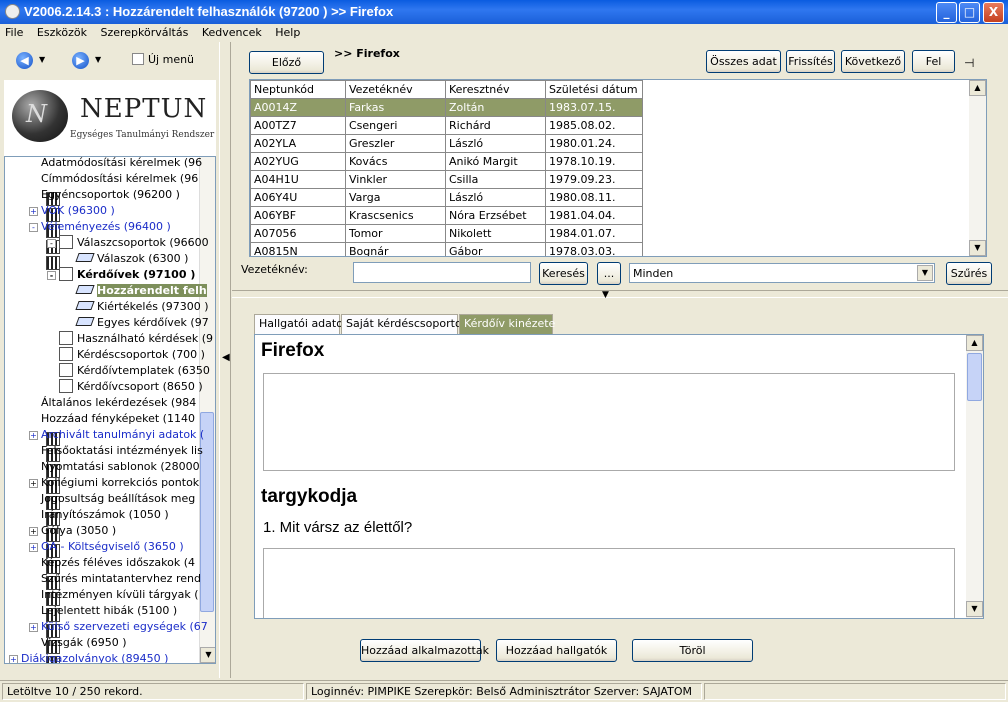 This screenshot has width=1008, height=702. Describe the element at coordinates (446, 197) in the screenshot. I see `table-row: A06Y4U Varga László 1980.08.11.` at that location.